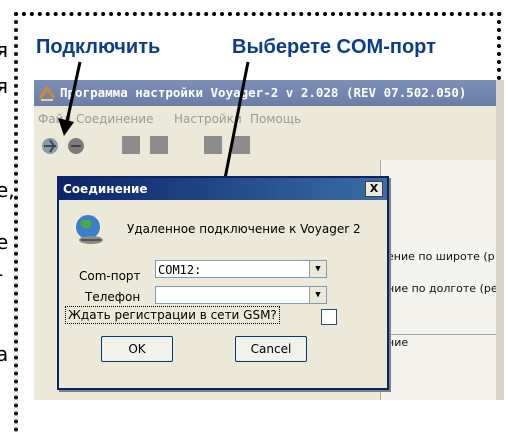 Image resolution: width=506 pixels, height=432 pixels. I want to click on ok-button: OK, so click(137, 349).